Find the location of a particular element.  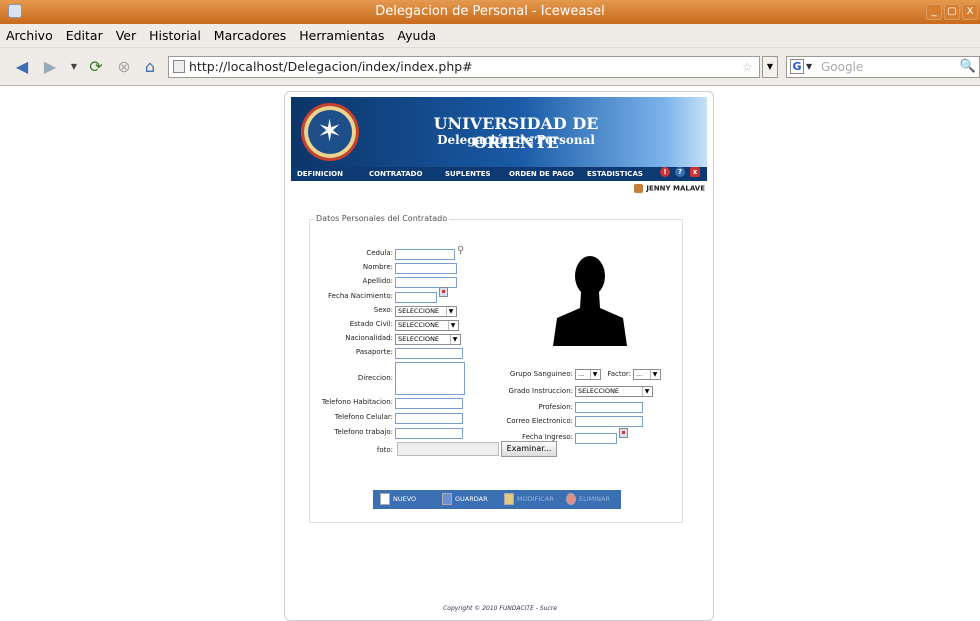

guardar-label: GUARDAR is located at coordinates (471, 499).